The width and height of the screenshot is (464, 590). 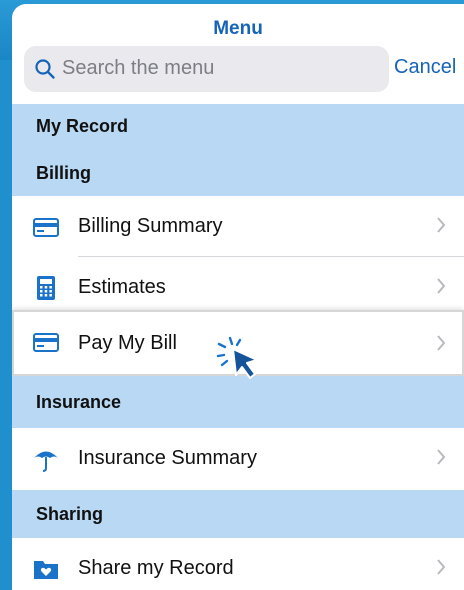 I want to click on folder-heart-icon, so click(x=46, y=570).